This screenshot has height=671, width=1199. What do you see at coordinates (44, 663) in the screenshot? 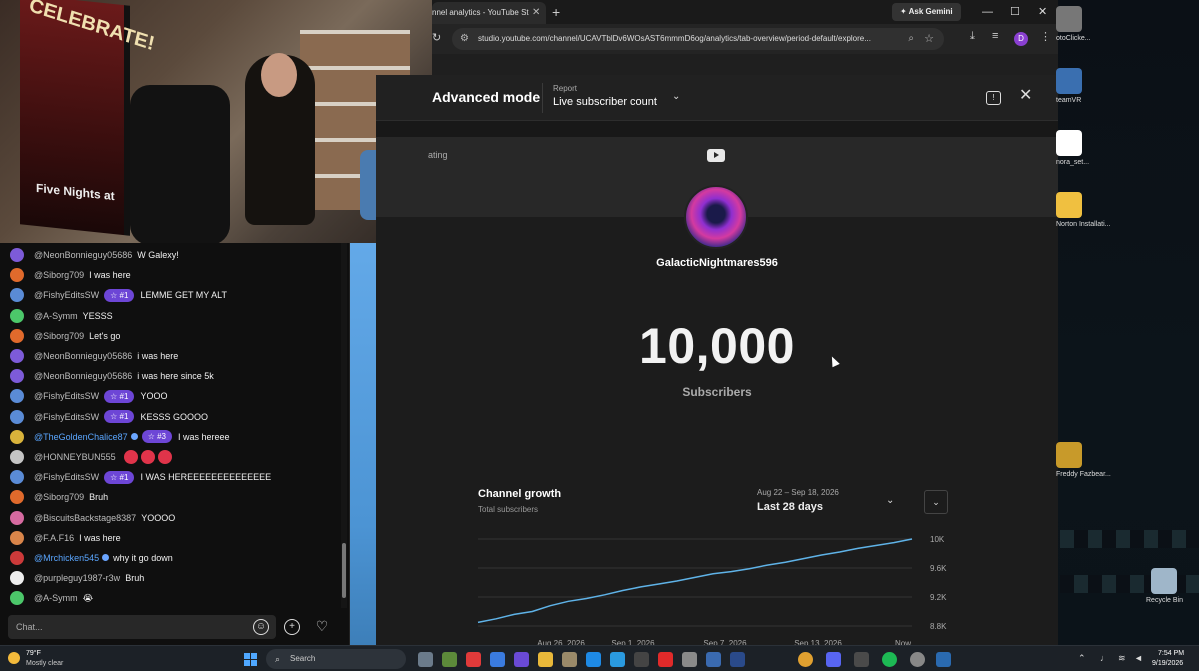
I see `weather-description: Mostly clear` at bounding box center [44, 663].